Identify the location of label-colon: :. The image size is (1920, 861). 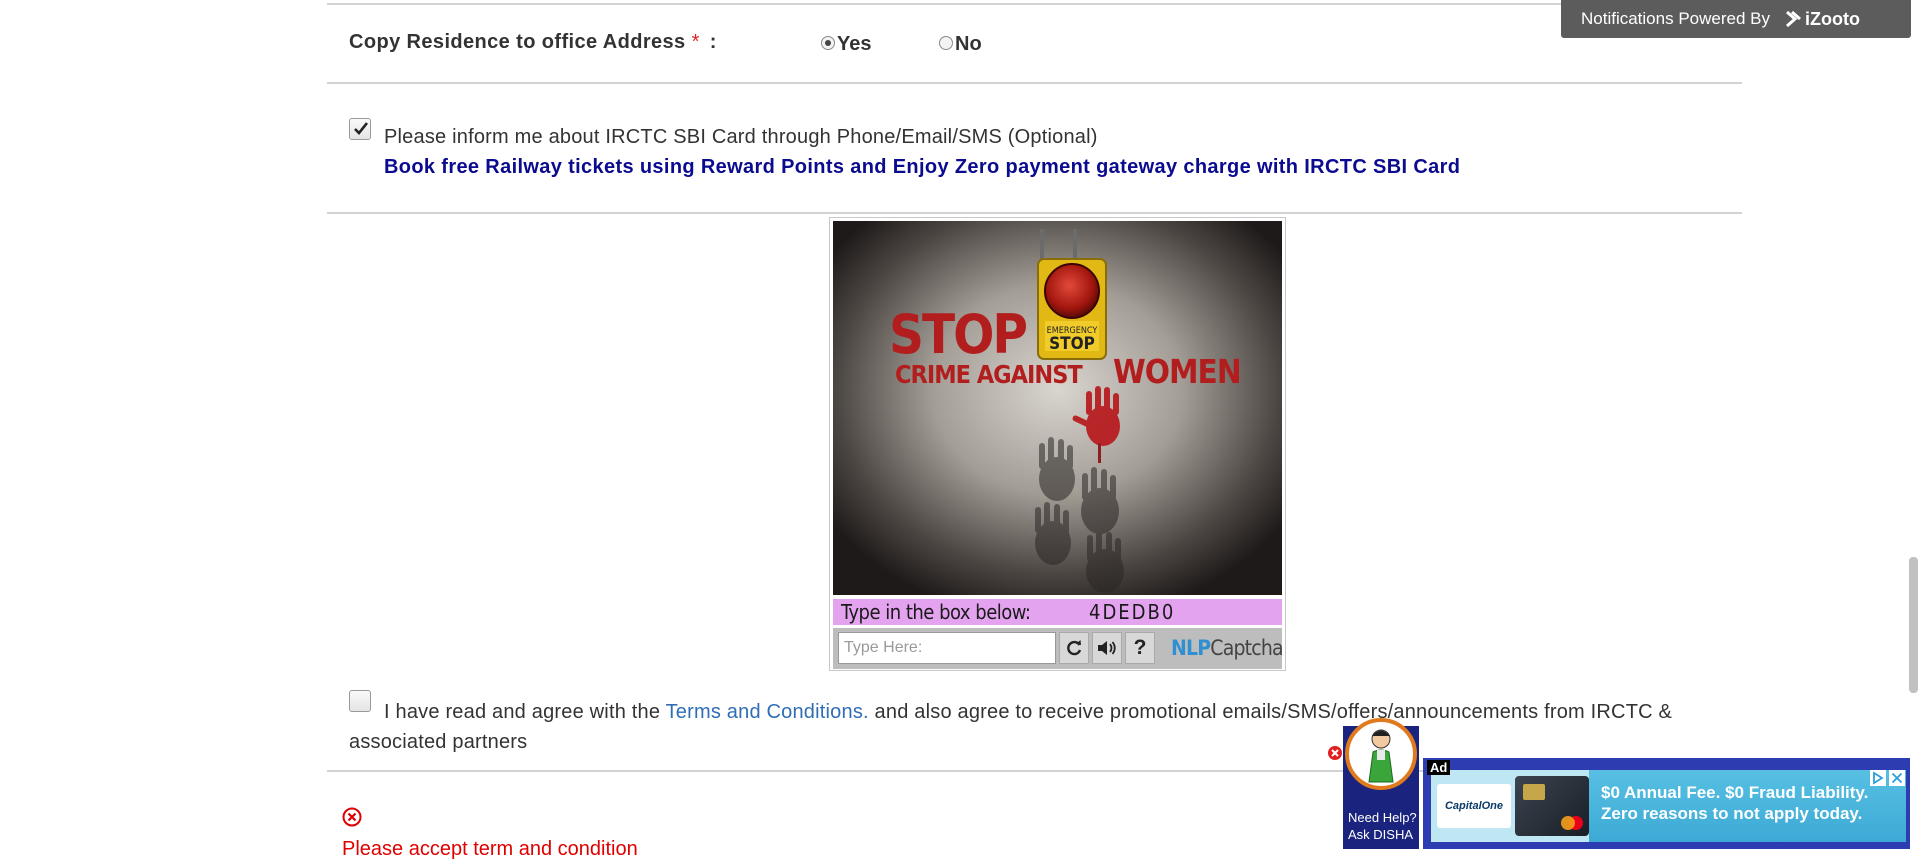
(713, 42).